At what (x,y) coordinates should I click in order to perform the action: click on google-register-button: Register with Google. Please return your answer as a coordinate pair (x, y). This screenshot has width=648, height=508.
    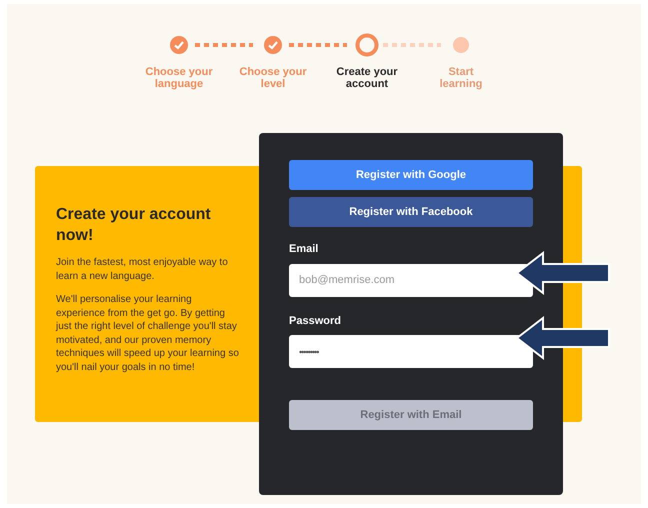
    Looking at the image, I should click on (411, 175).